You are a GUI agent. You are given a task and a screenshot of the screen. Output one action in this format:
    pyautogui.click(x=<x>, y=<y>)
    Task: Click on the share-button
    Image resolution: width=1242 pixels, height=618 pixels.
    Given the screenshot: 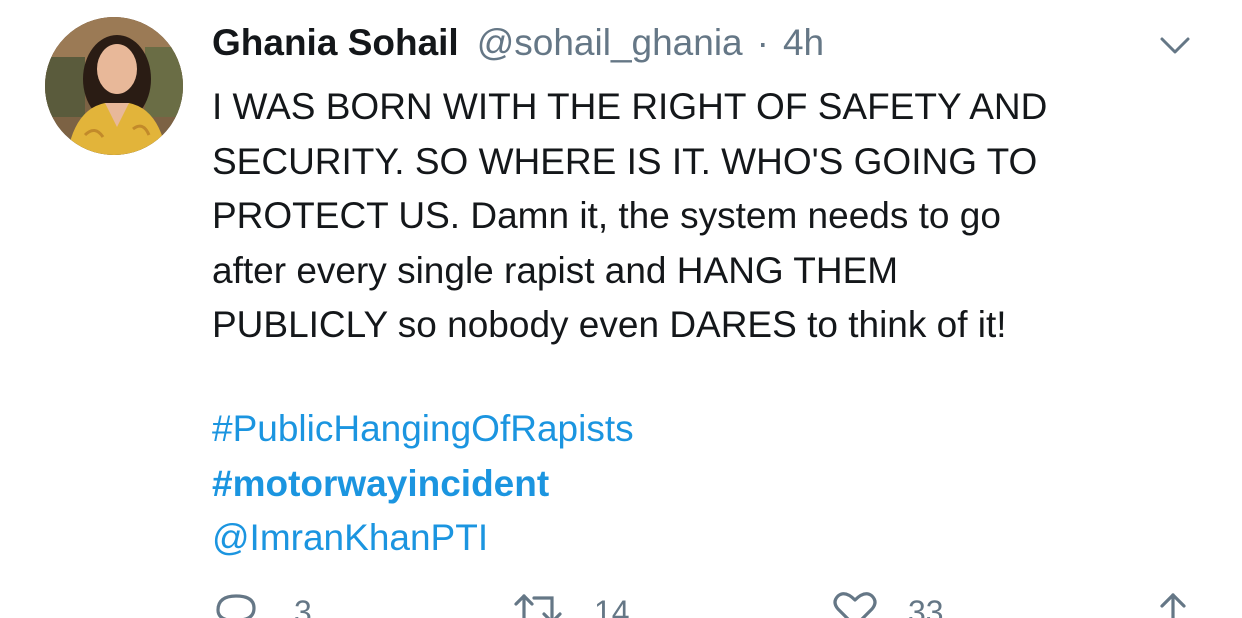 What is the action you would take?
    pyautogui.click(x=1173, y=604)
    